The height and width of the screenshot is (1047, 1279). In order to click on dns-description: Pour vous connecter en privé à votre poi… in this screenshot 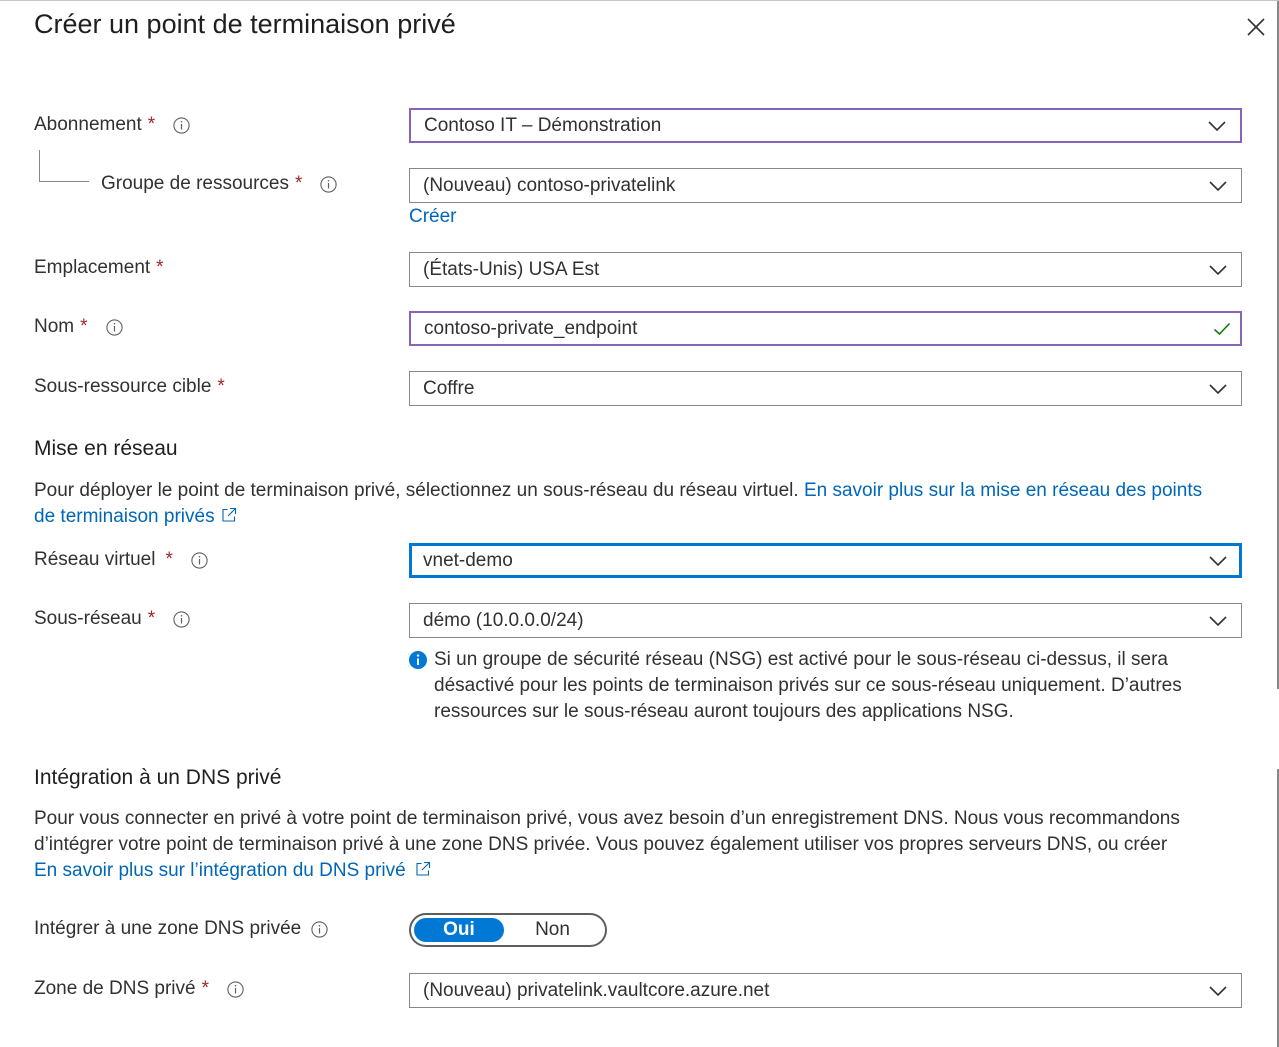, I will do `click(649, 845)`.